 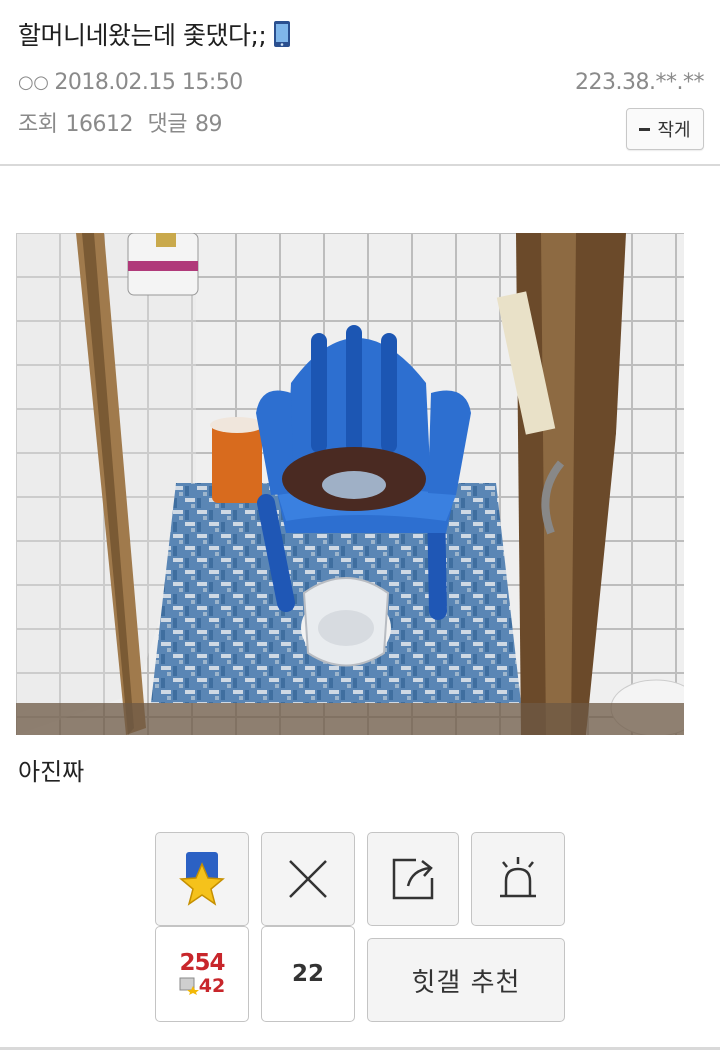 I want to click on post-date: 2018.02.15 15:50, so click(x=148, y=82).